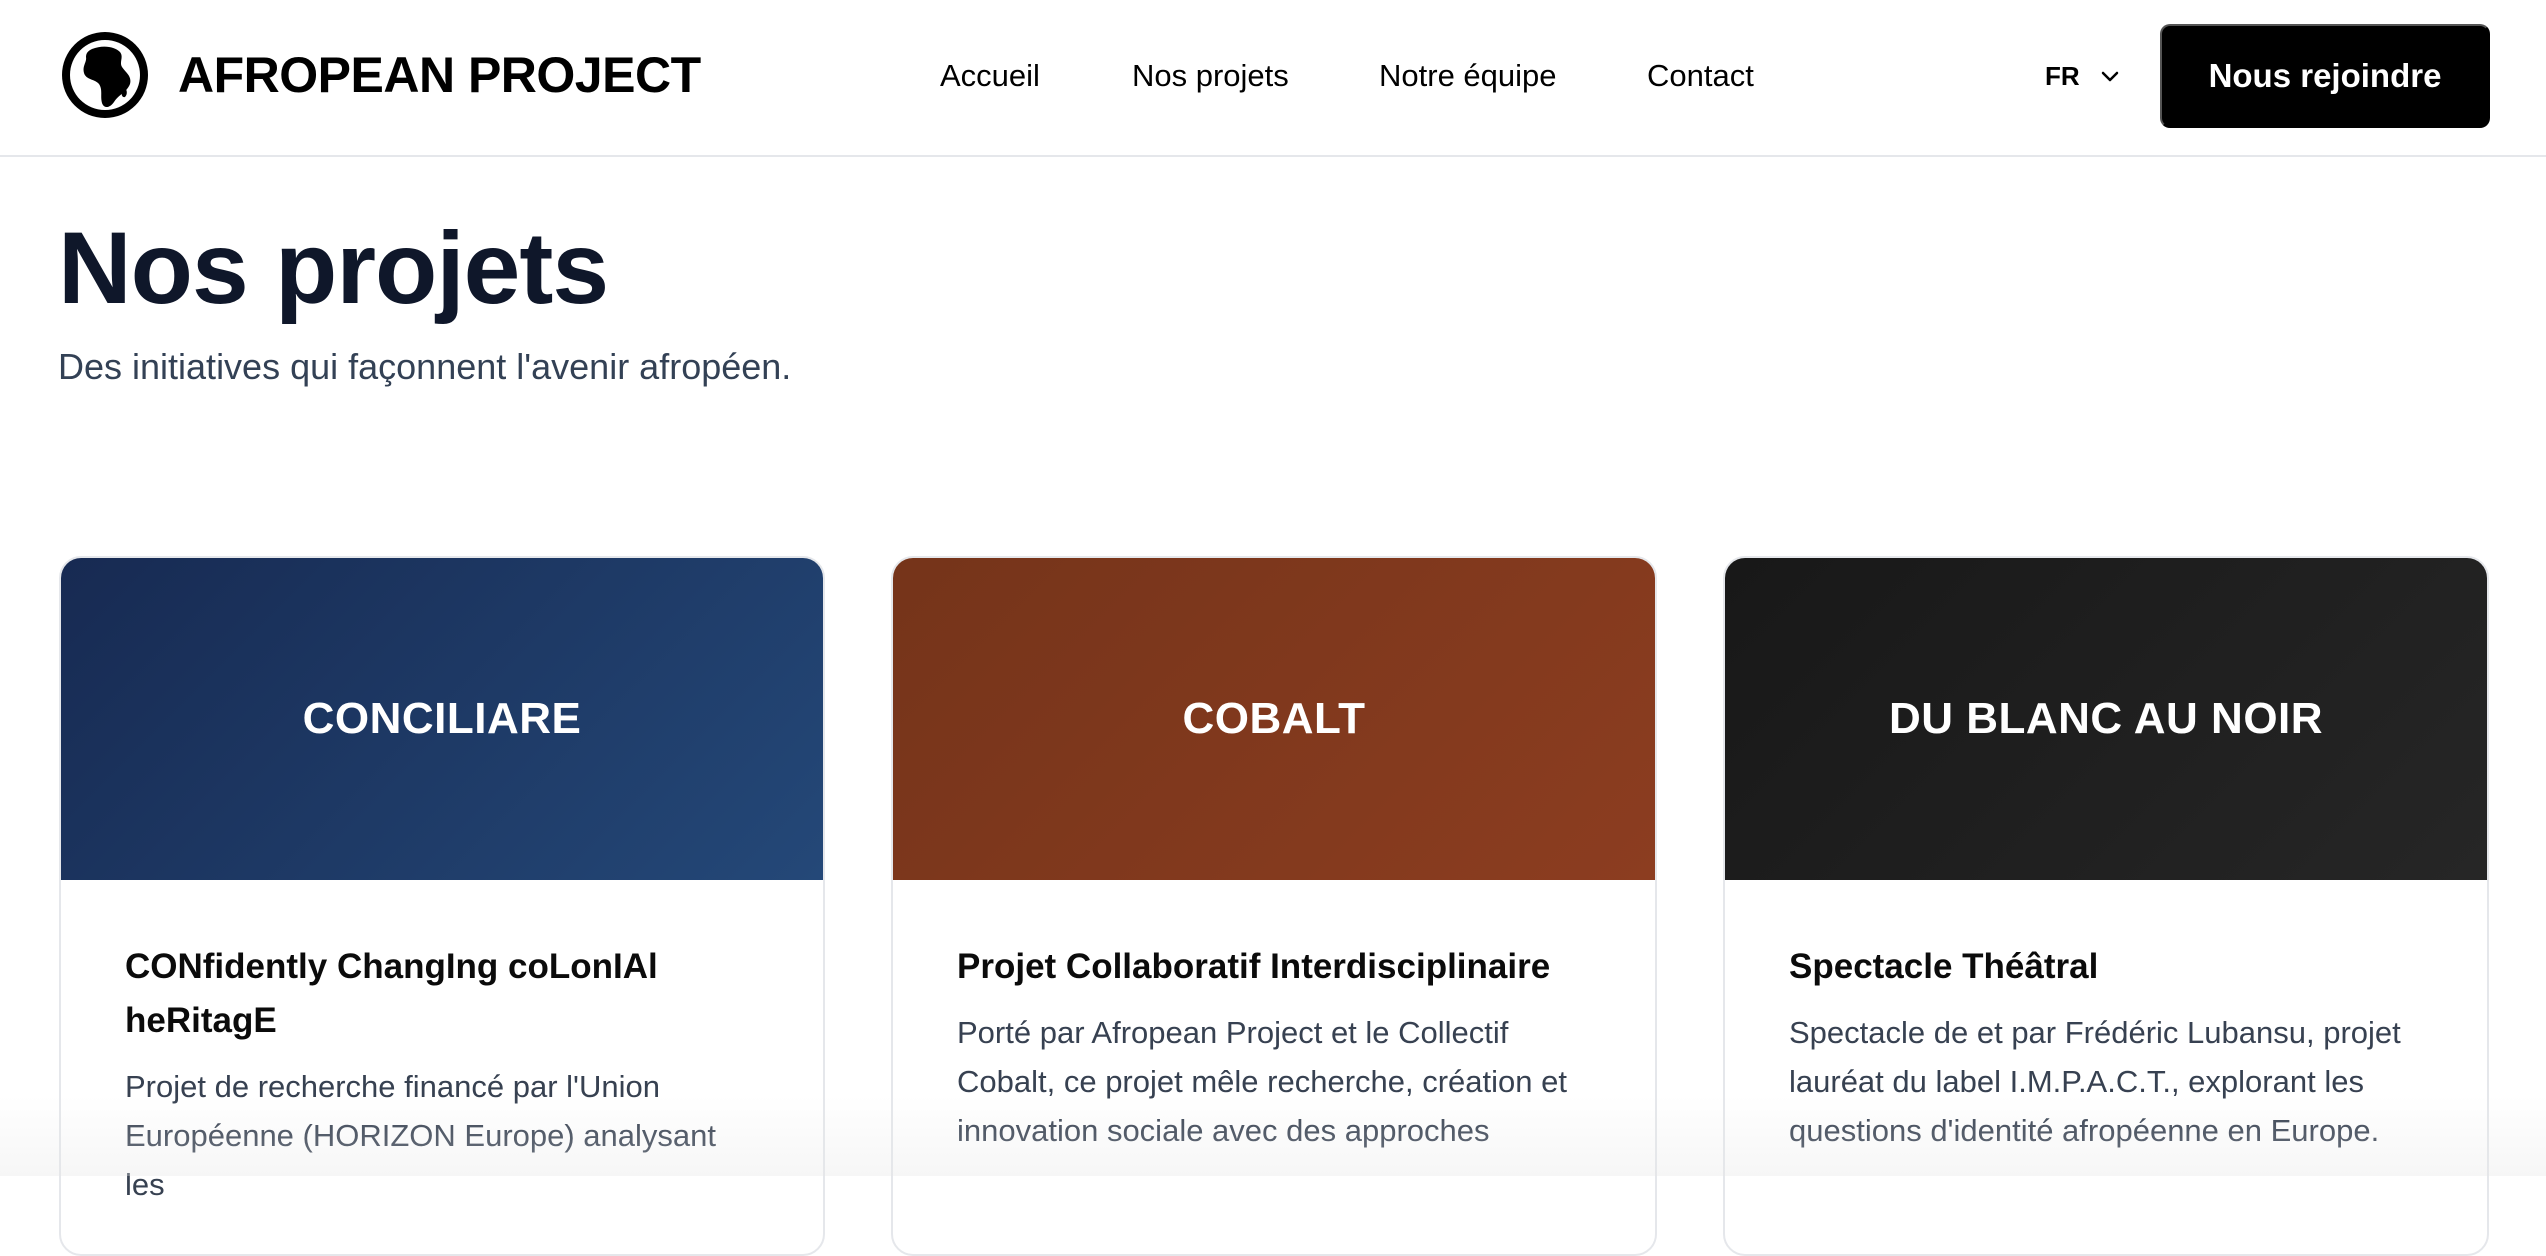 The image size is (2546, 1256). What do you see at coordinates (2083, 76) in the screenshot?
I see `language-selector: FR` at bounding box center [2083, 76].